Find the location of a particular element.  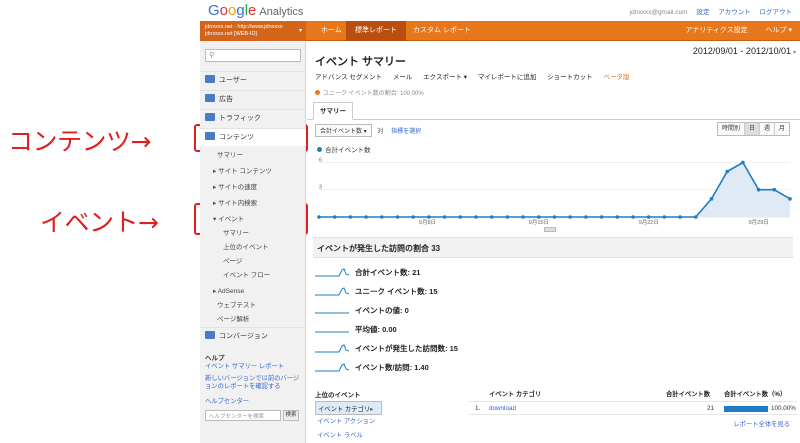

col-header-total-events: 合計イベント数 is located at coordinates (688, 393).